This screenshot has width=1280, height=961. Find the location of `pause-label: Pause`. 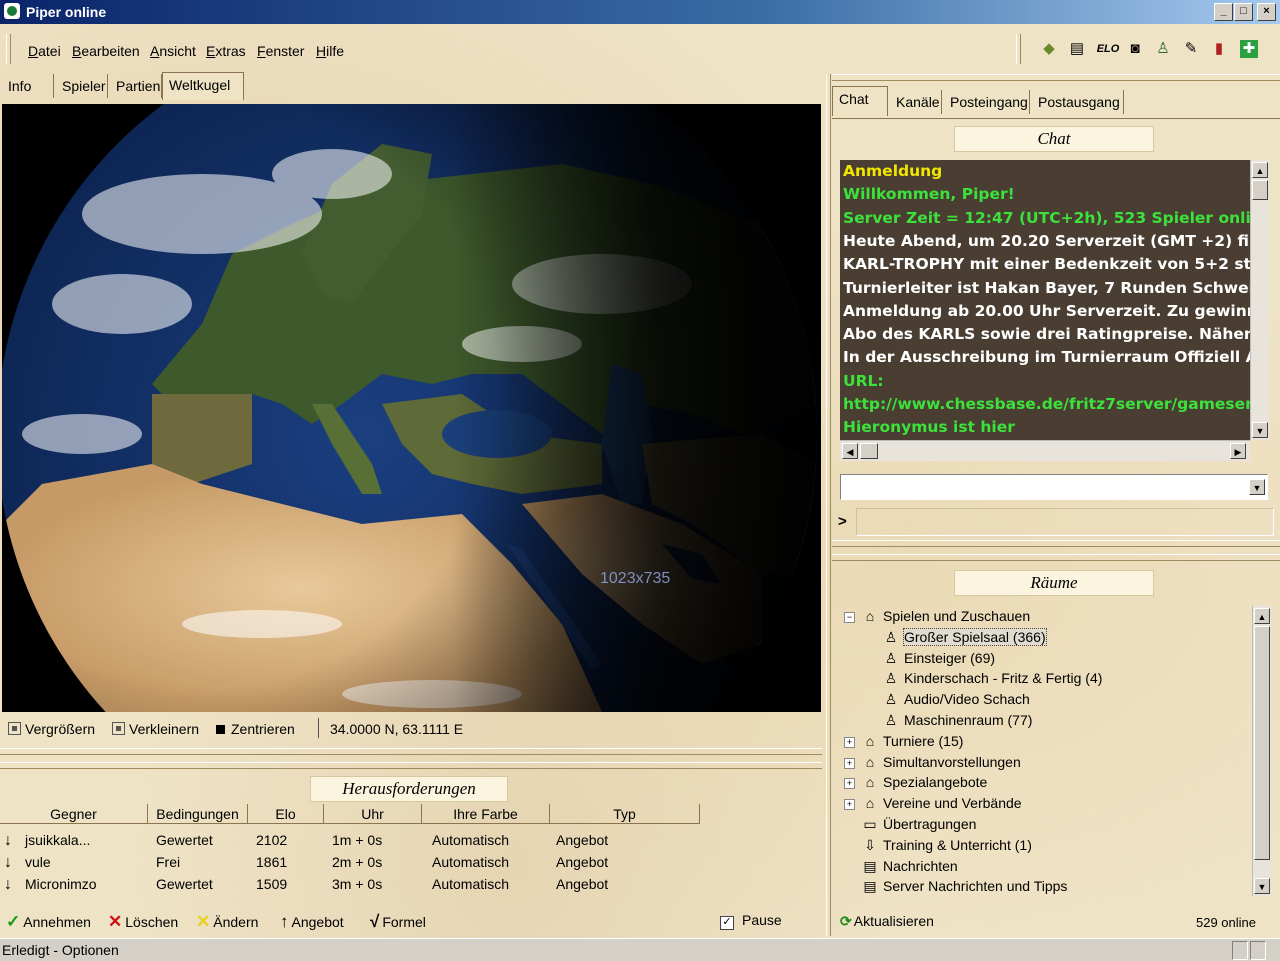

pause-label: Pause is located at coordinates (762, 920).